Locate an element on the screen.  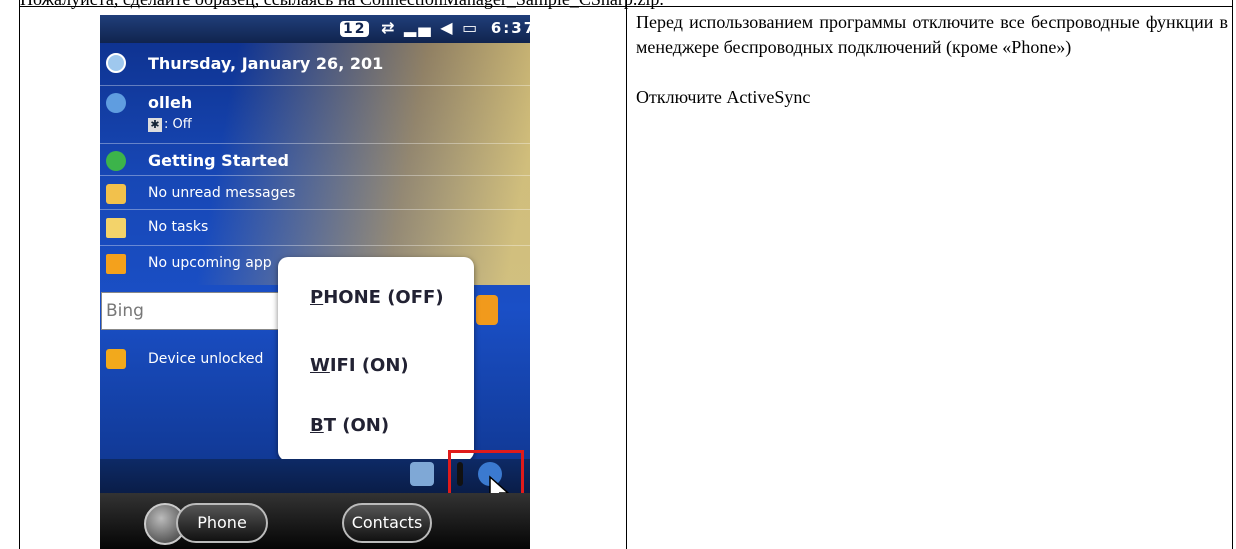
bluetooth-status: : Off is located at coordinates (178, 124).